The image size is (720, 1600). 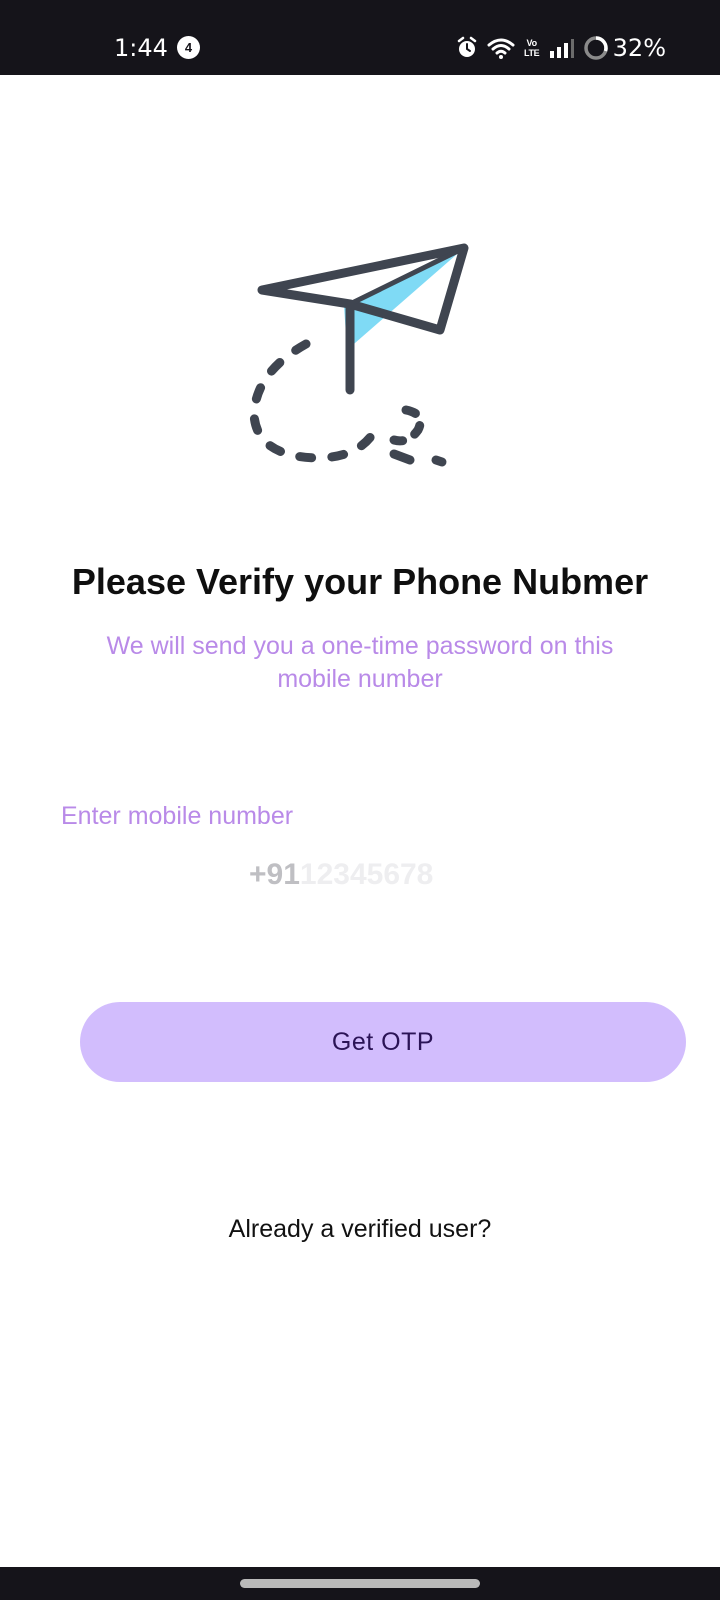 I want to click on paper-plane-illustration, so click(x=360, y=358).